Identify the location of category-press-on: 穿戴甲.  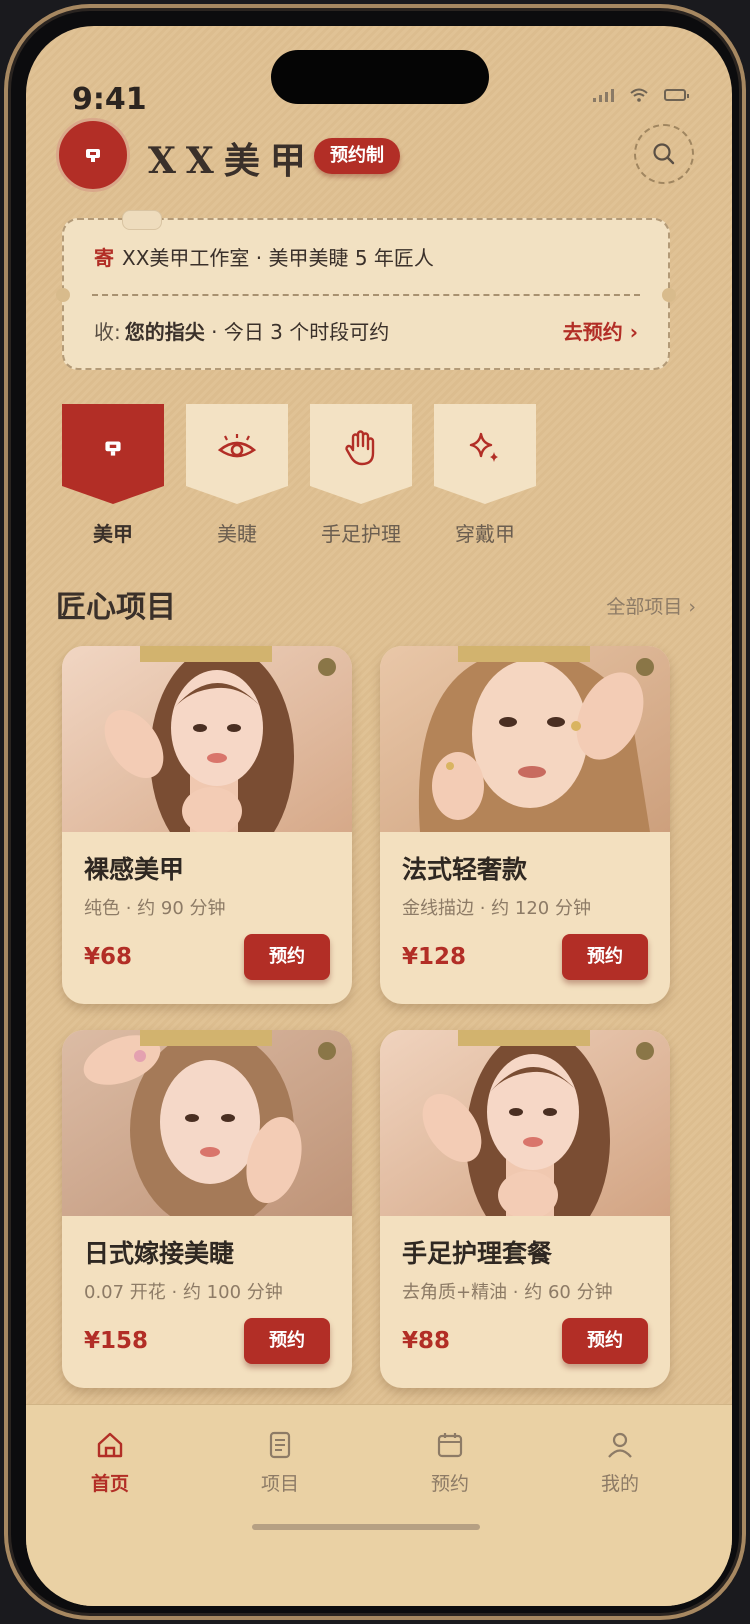
(485, 475).